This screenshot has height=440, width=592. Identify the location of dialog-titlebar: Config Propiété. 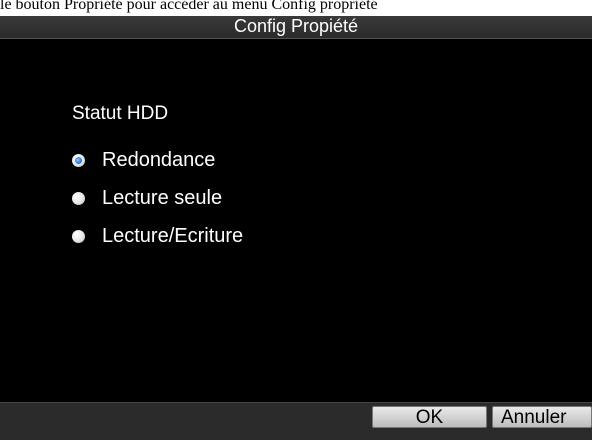
(296, 27).